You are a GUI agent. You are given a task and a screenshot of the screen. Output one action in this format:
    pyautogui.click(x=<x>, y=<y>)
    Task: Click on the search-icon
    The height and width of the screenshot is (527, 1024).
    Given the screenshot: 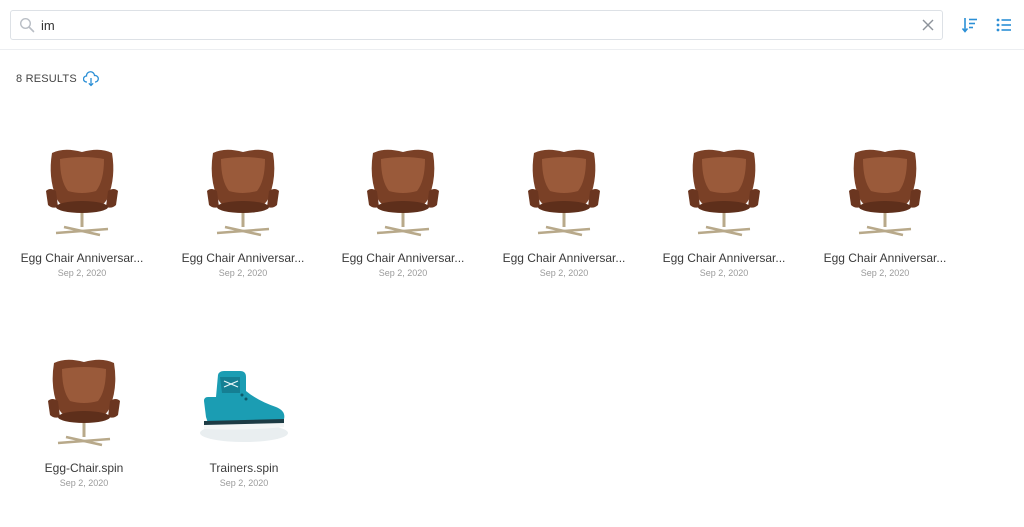 What is the action you would take?
    pyautogui.click(x=27, y=25)
    